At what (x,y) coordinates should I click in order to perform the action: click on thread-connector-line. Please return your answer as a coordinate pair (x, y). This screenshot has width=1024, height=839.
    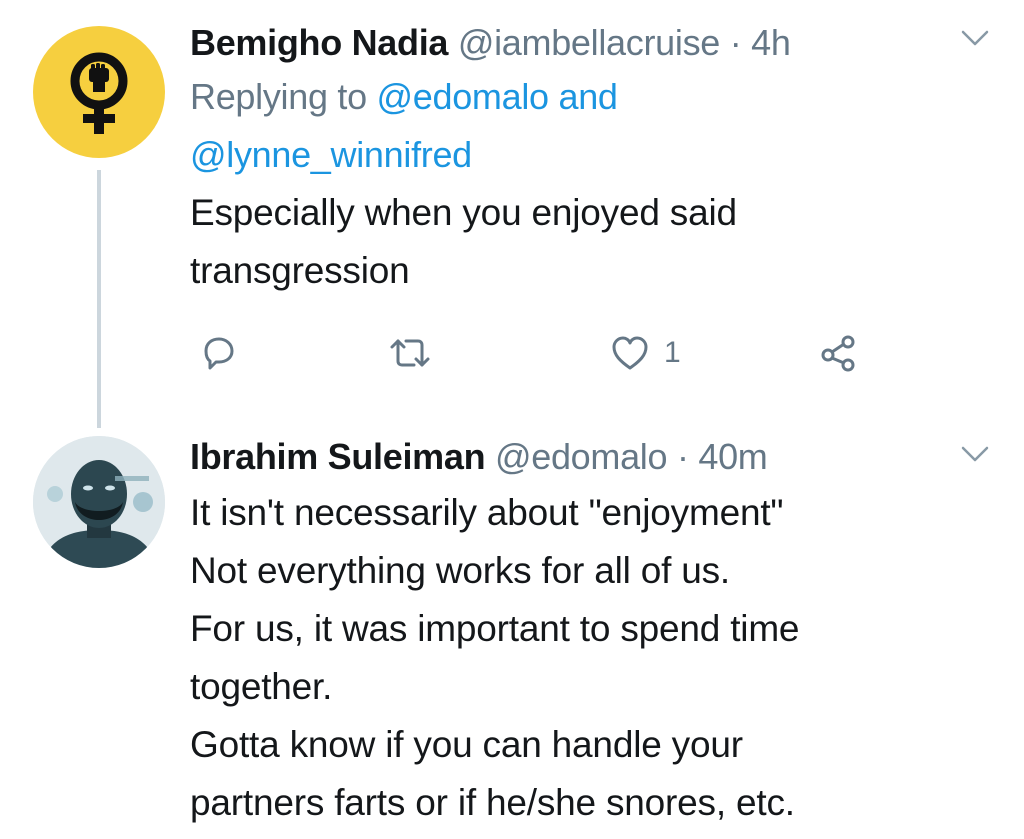
    Looking at the image, I should click on (99, 299).